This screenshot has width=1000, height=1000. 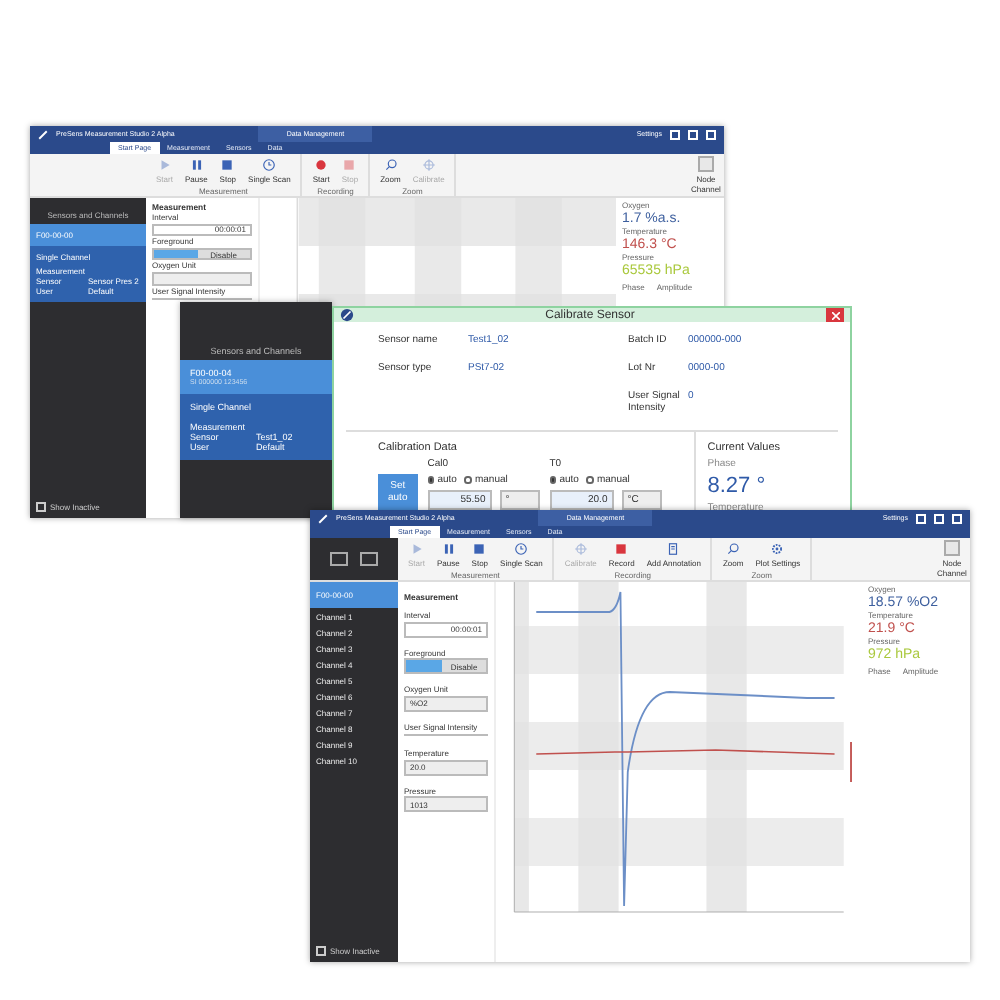 What do you see at coordinates (737, 486) in the screenshot?
I see `phase-value: 8.27 °` at bounding box center [737, 486].